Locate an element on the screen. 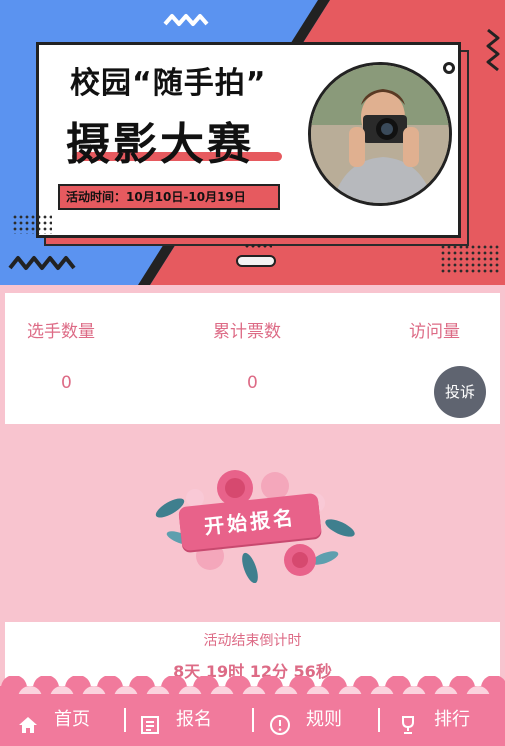  stat-value-contestants: 0 is located at coordinates (66, 383).